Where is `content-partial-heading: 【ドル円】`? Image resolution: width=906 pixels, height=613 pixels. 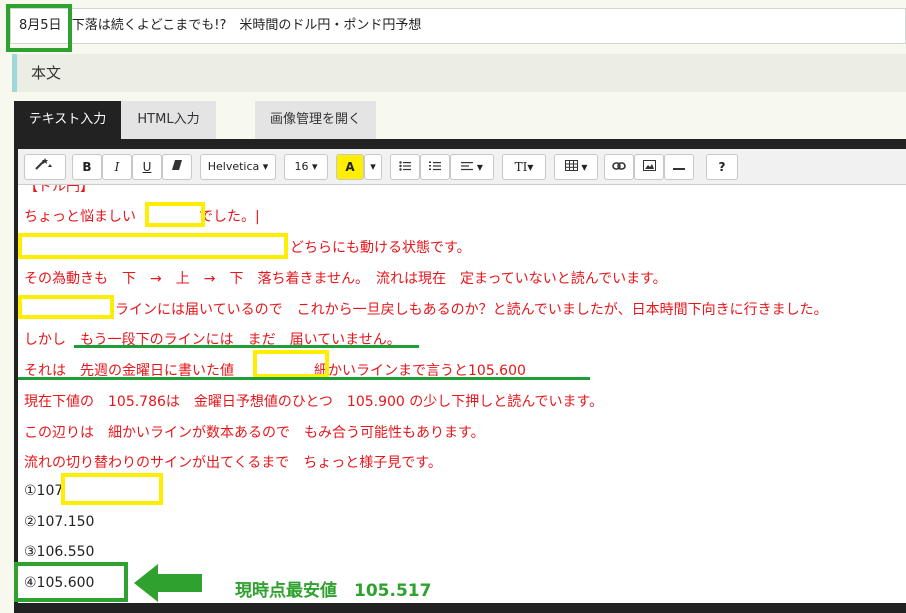 content-partial-heading: 【ドル円】 is located at coordinates (59, 190).